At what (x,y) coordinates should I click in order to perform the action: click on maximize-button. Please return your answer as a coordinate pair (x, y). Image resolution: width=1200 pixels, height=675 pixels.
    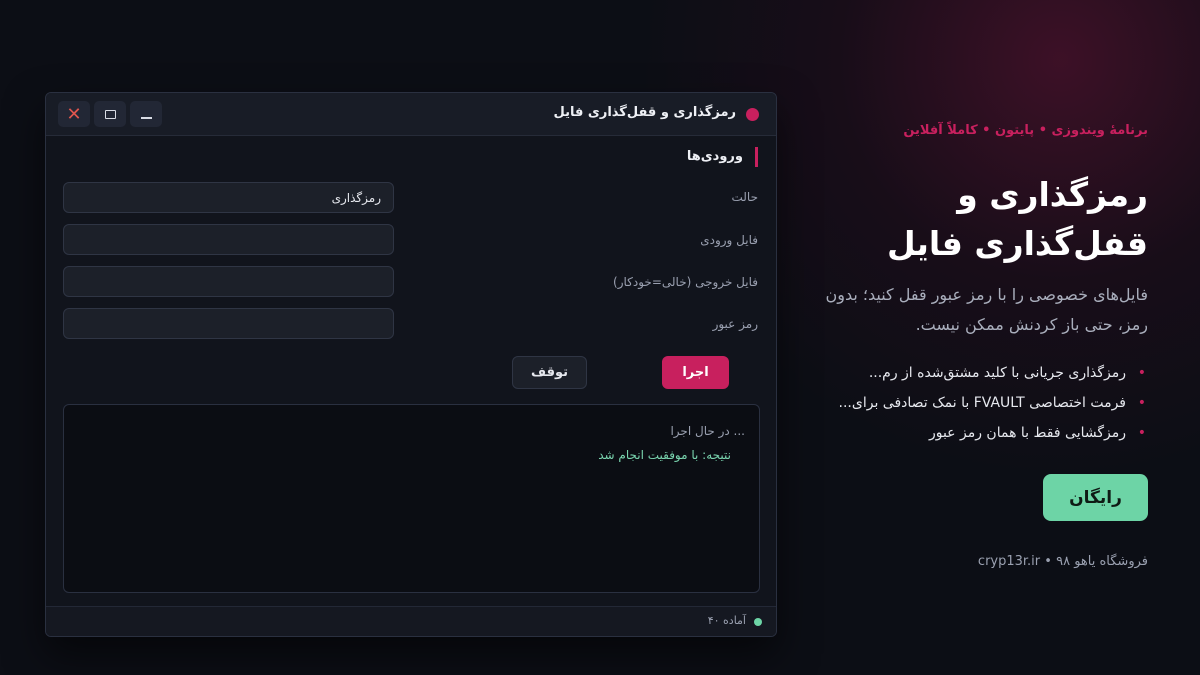
    Looking at the image, I should click on (110, 114).